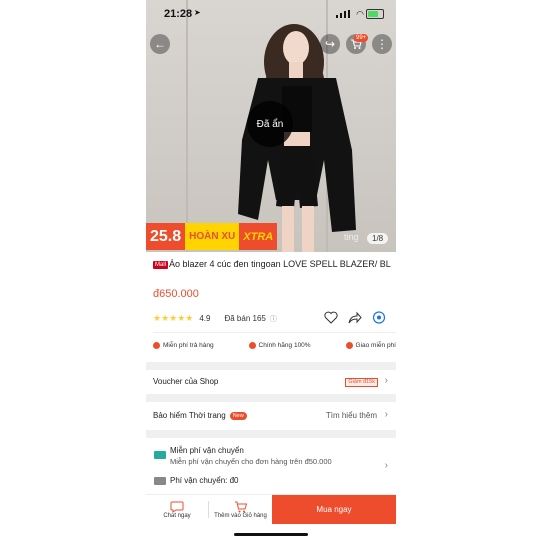 The image size is (543, 543). I want to click on more-vertical-icon: ⋮, so click(382, 44).